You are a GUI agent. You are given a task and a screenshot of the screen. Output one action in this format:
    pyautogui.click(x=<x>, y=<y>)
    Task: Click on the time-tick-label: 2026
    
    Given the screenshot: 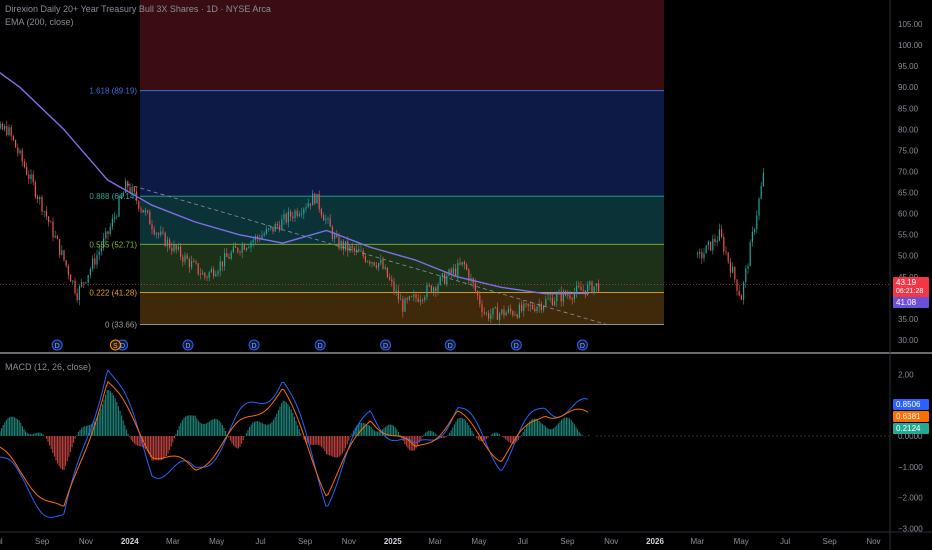 What is the action you would take?
    pyautogui.click(x=655, y=541)
    